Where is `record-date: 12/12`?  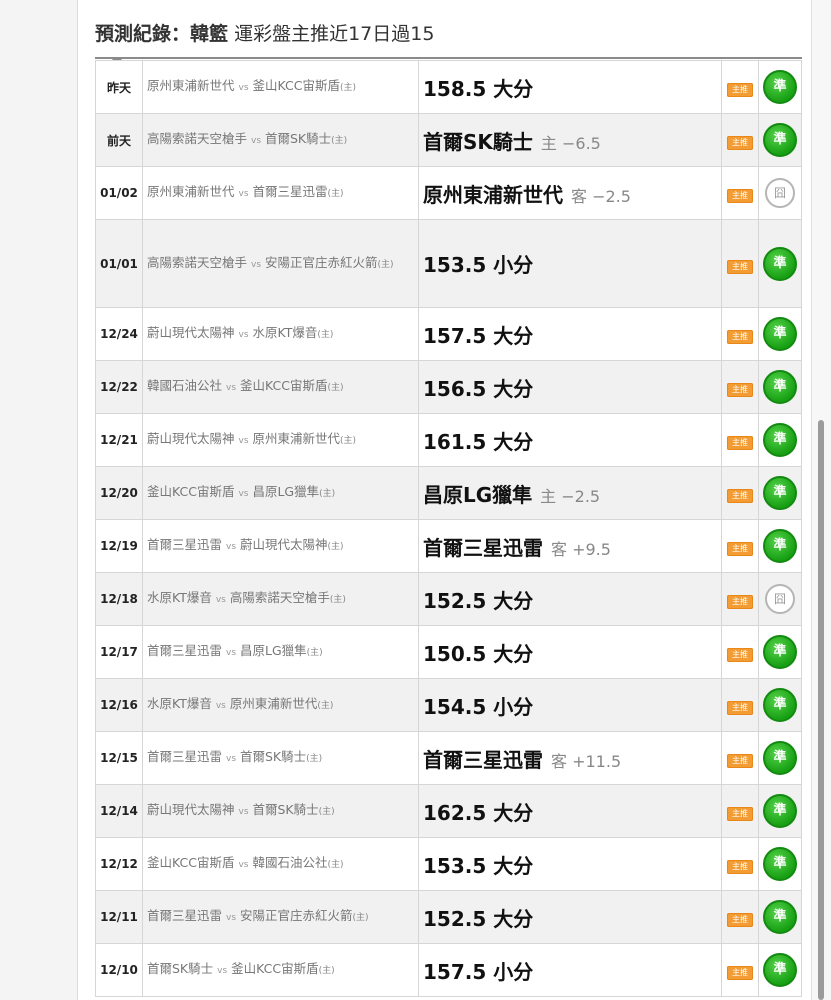 record-date: 12/12 is located at coordinates (119, 864).